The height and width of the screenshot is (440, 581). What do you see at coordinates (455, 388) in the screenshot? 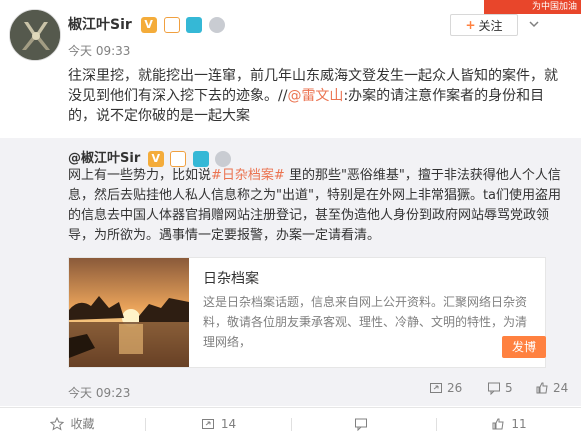
I see `repost-count-value: 26` at bounding box center [455, 388].